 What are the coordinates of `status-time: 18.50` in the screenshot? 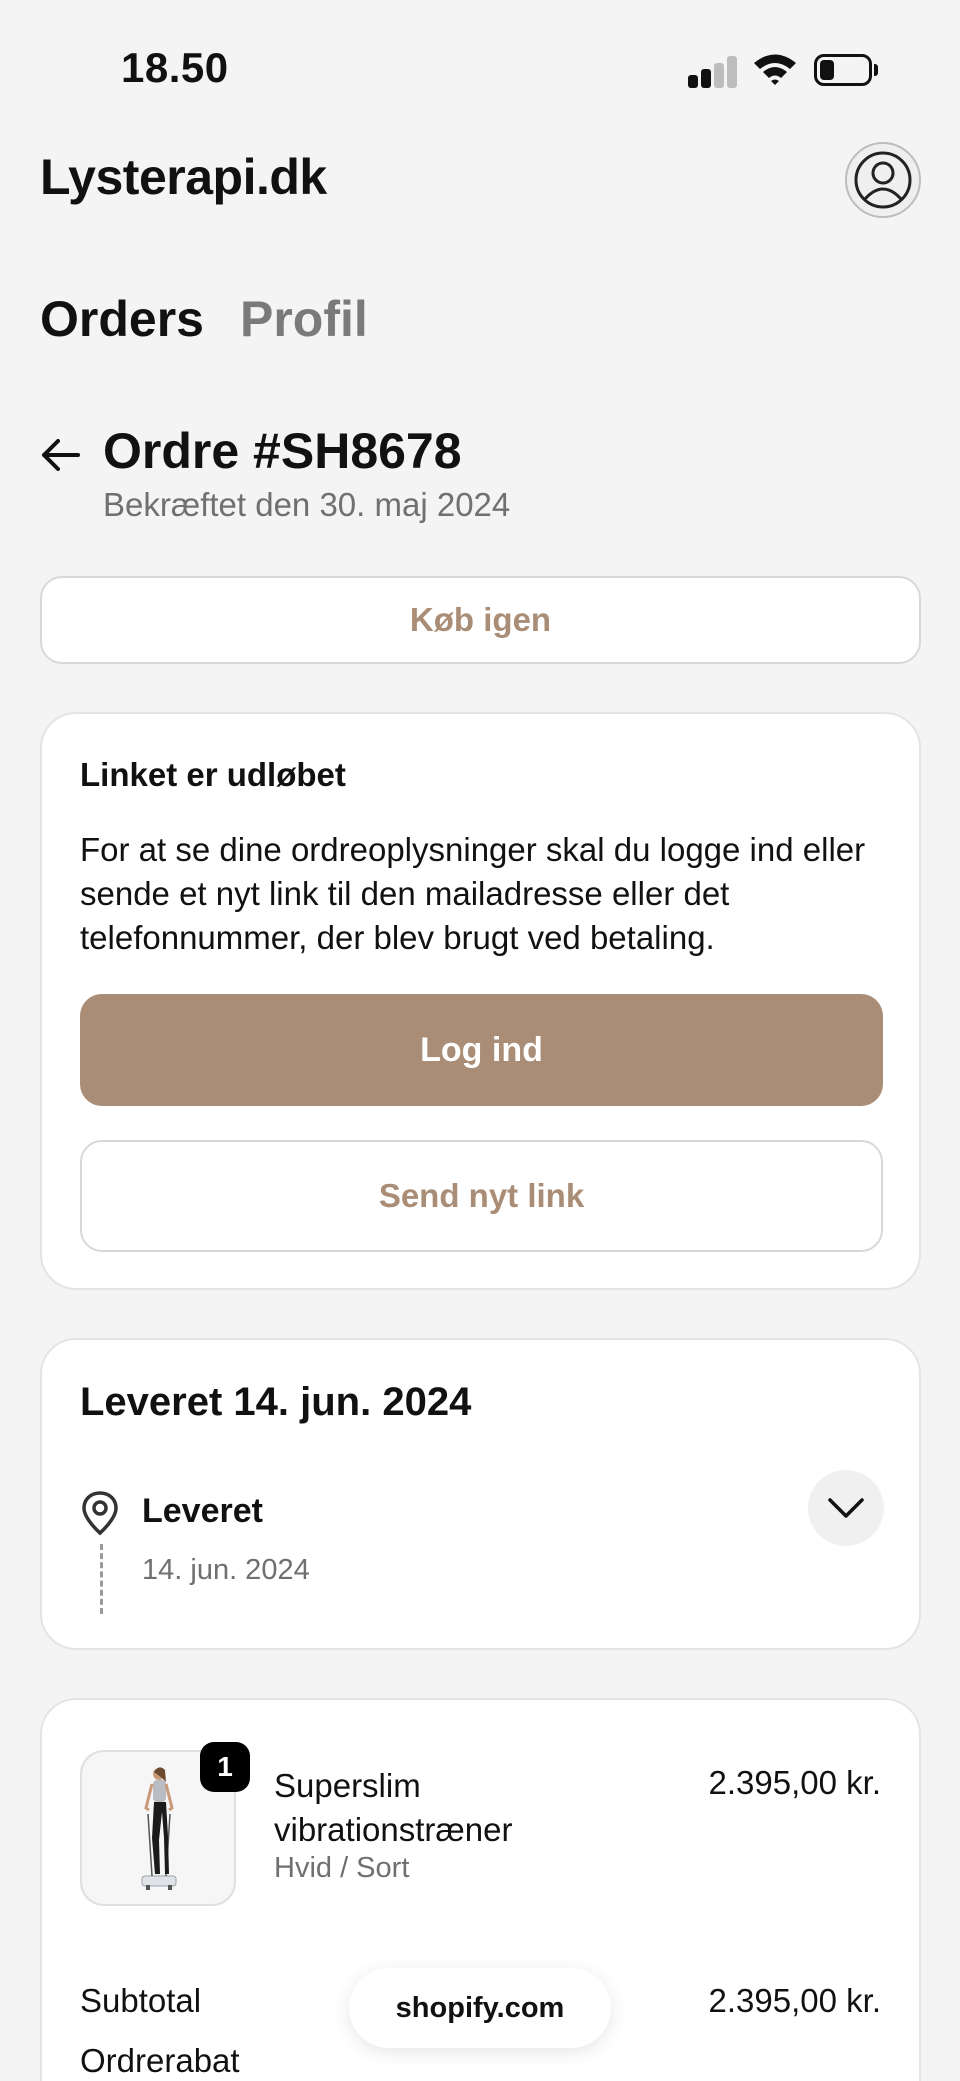 It's located at (175, 67).